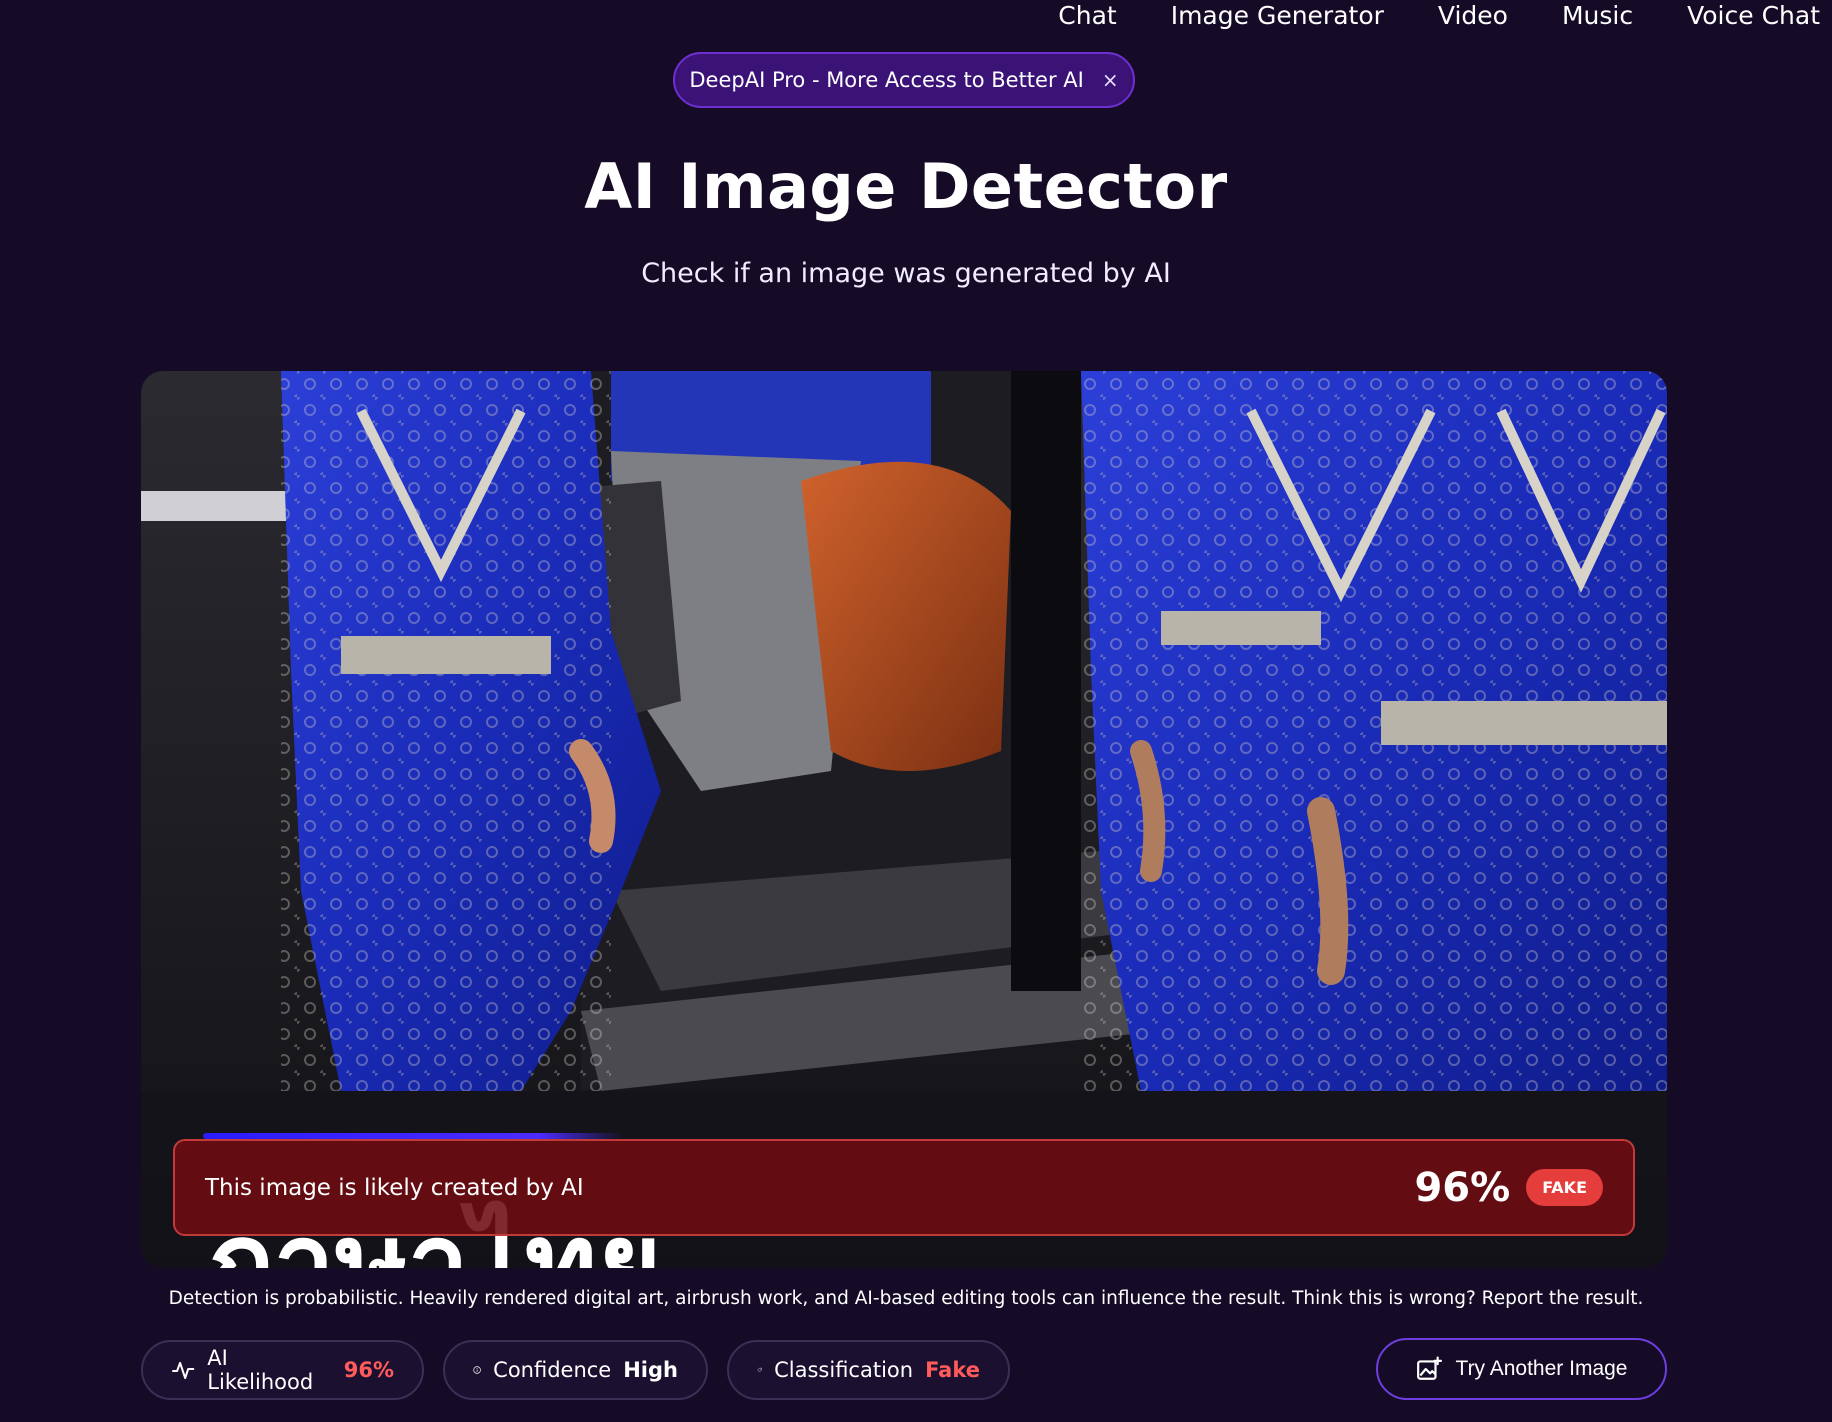 The width and height of the screenshot is (1832, 1422). What do you see at coordinates (183, 1370) in the screenshot?
I see `activity-icon` at bounding box center [183, 1370].